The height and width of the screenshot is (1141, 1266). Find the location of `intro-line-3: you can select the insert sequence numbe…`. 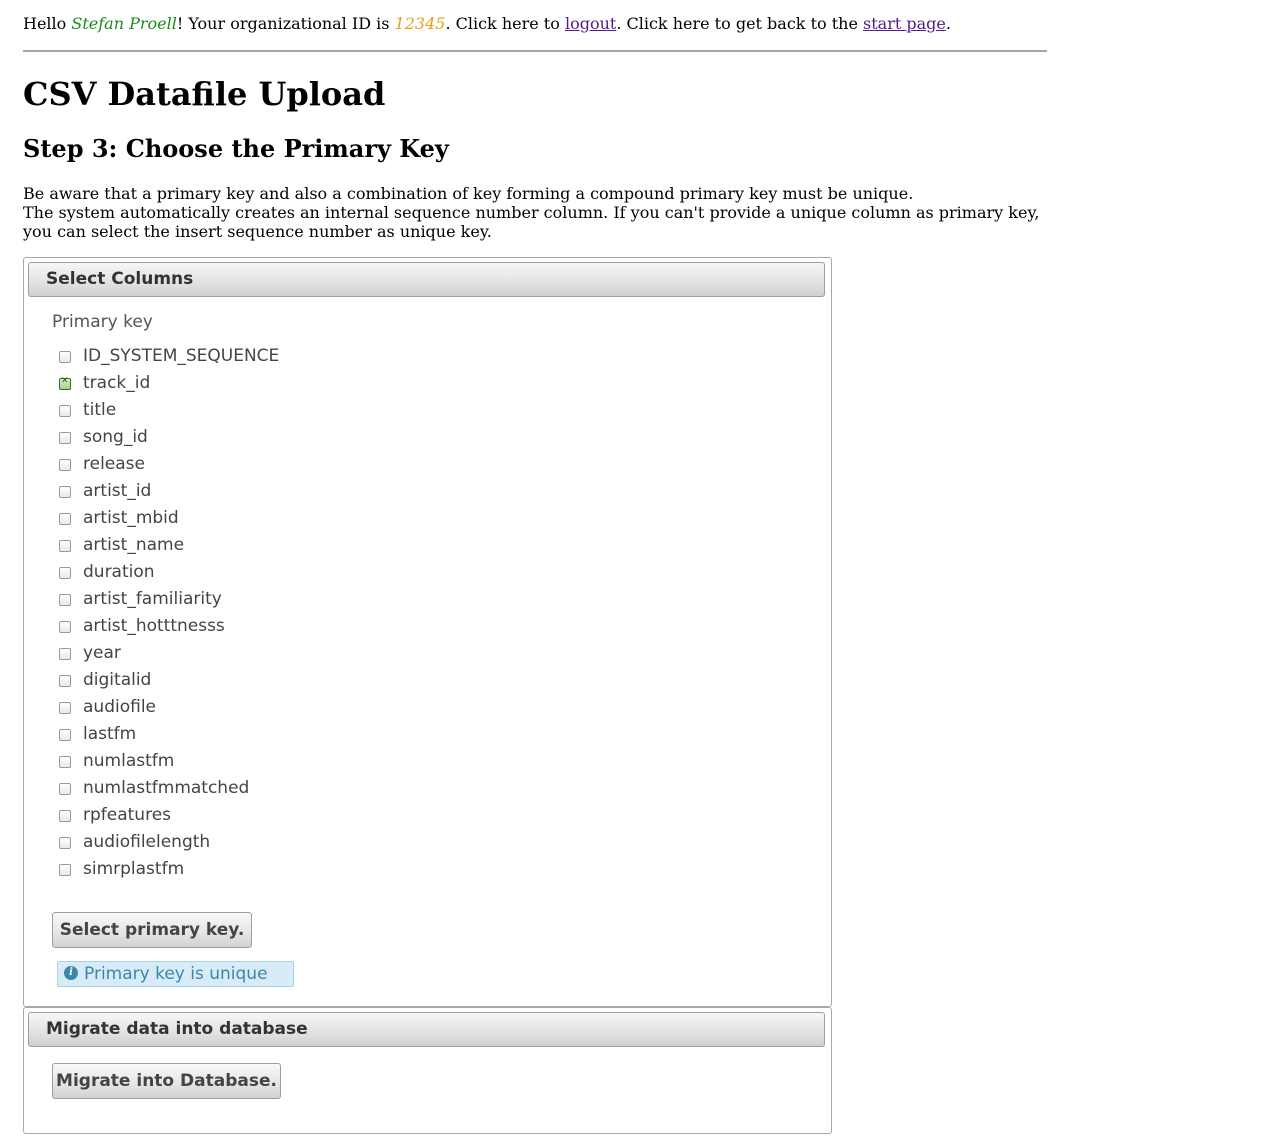

intro-line-3: you can select the insert sequence numbe… is located at coordinates (257, 231).